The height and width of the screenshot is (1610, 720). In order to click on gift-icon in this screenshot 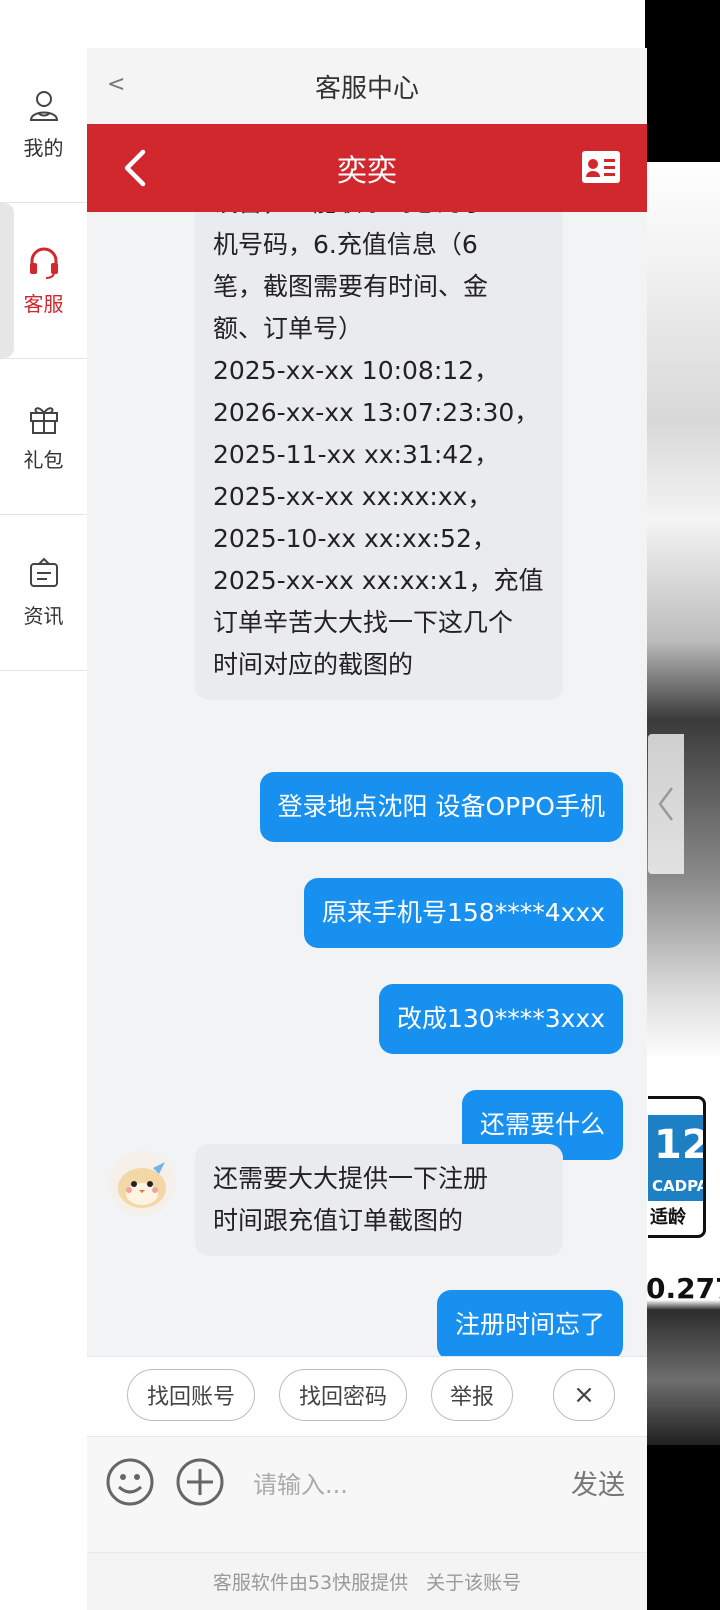, I will do `click(43, 420)`.